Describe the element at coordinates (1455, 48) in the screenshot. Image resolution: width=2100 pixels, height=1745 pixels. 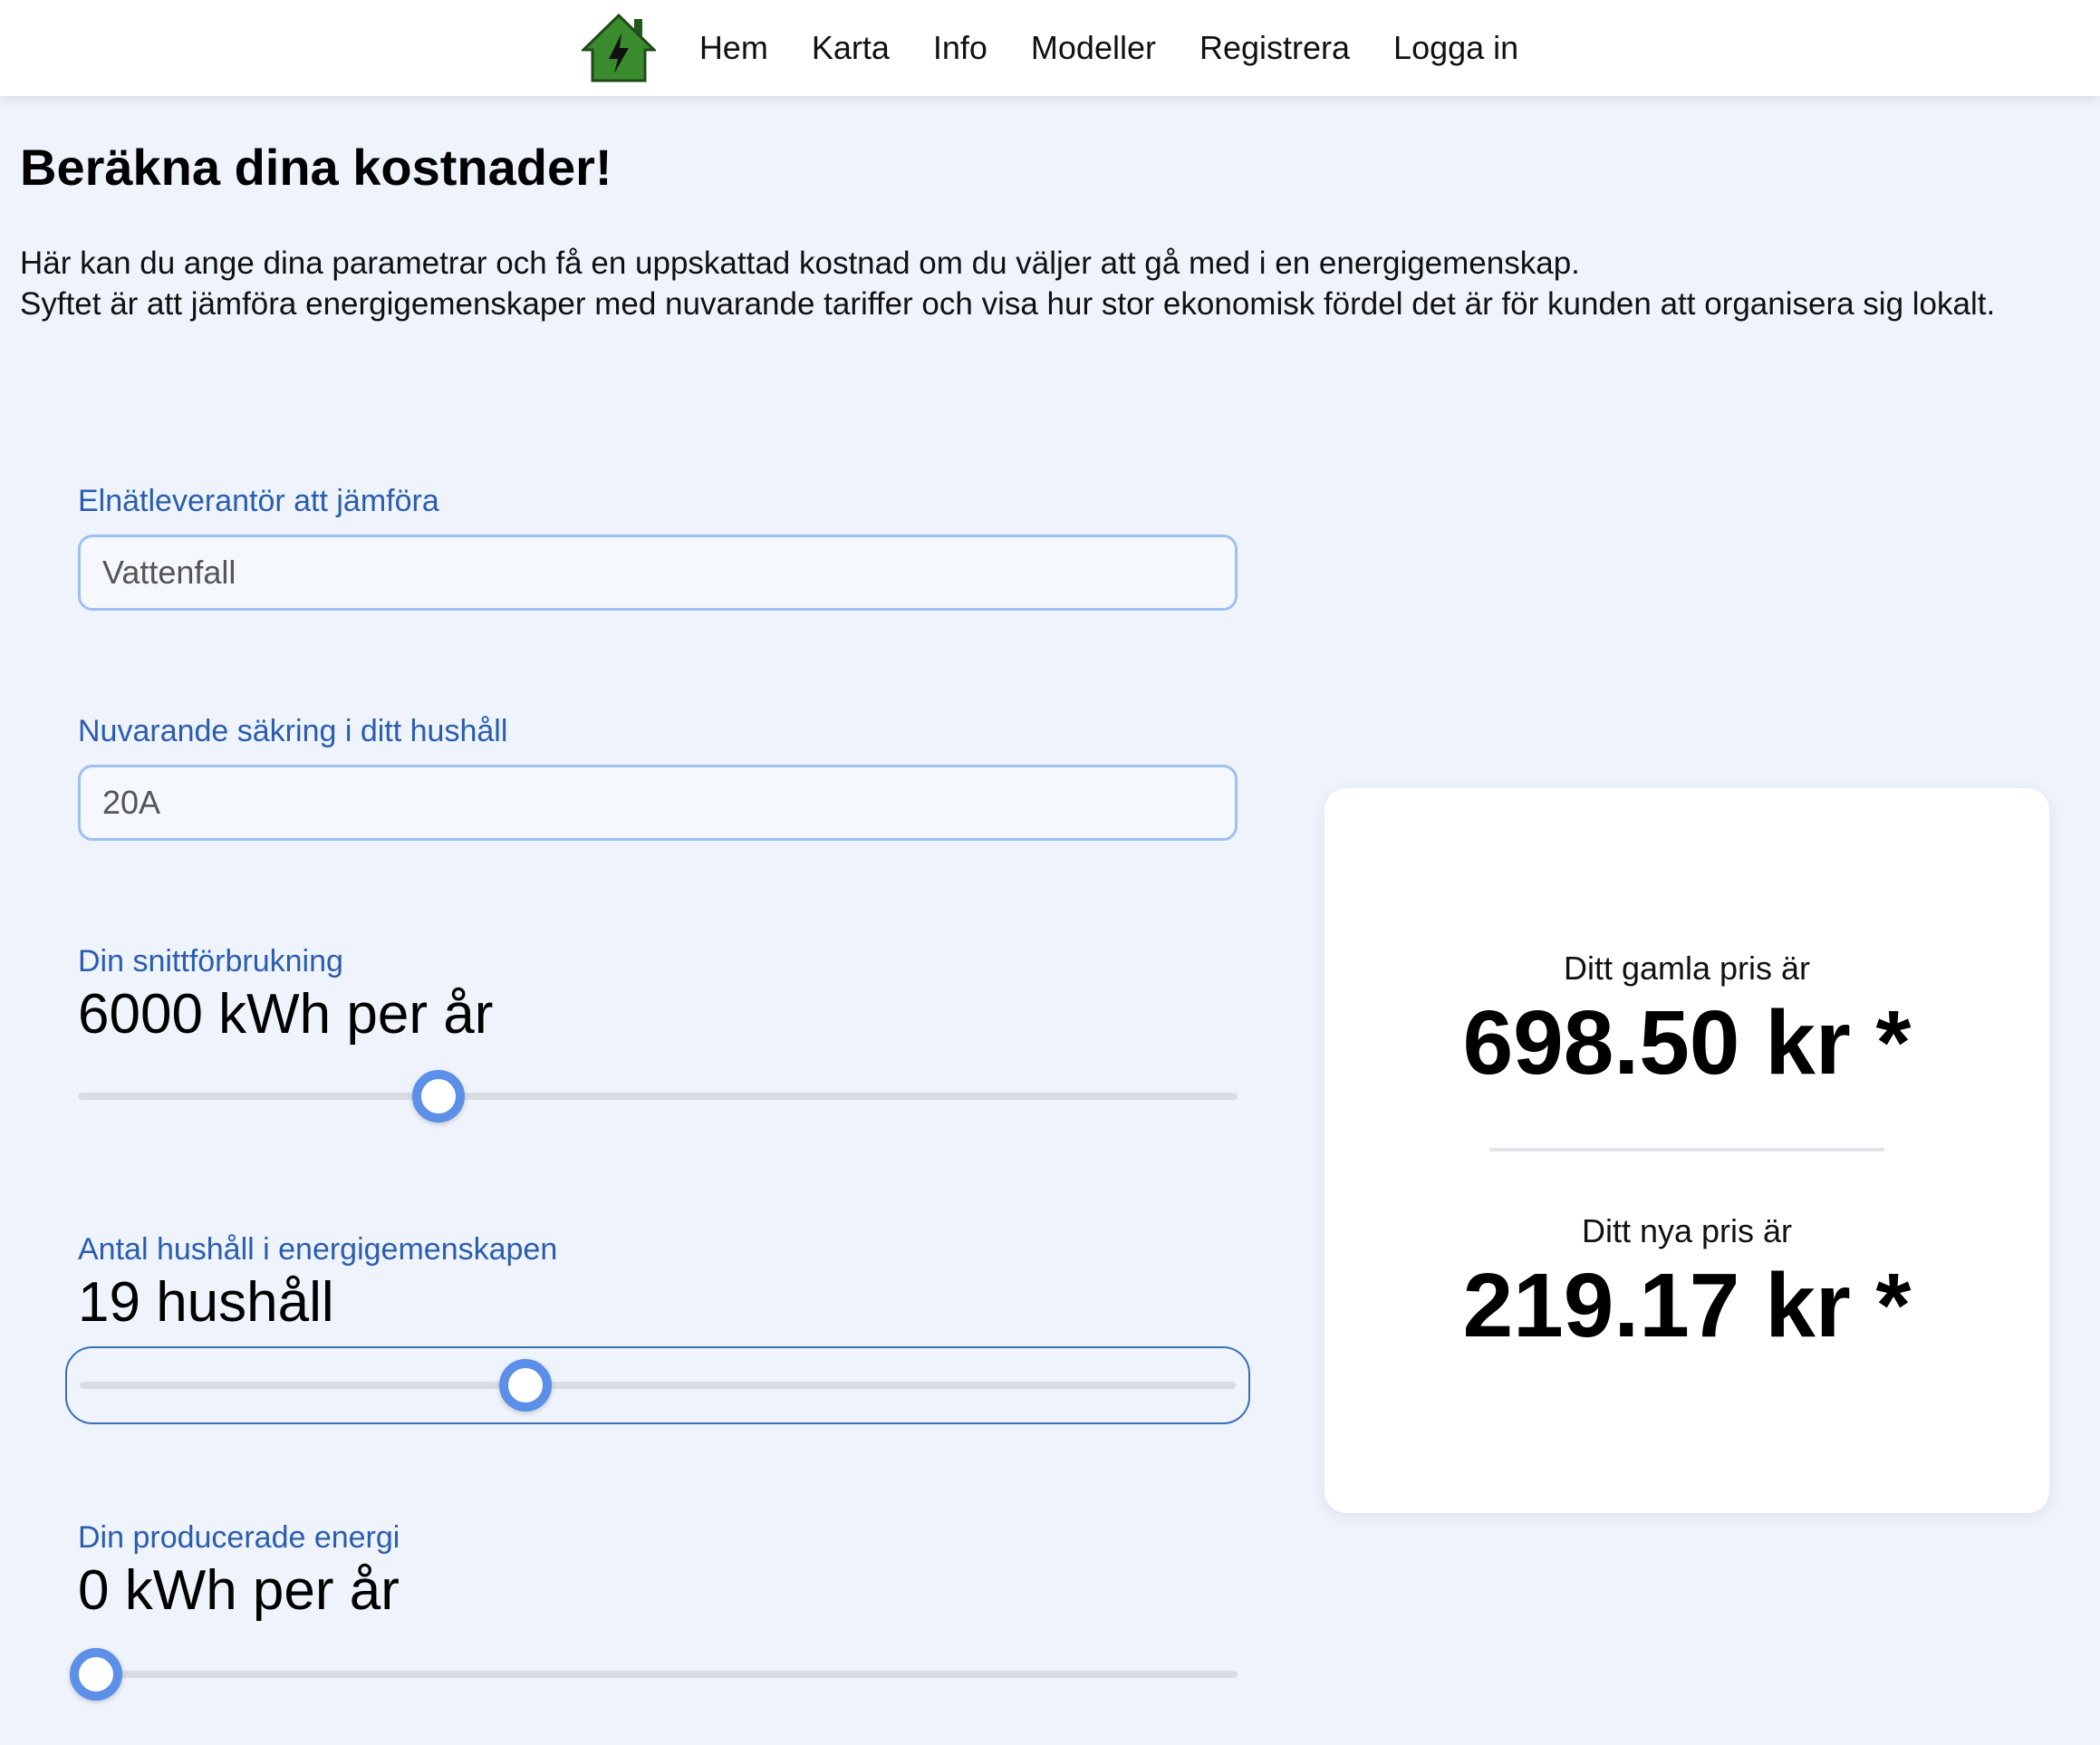
I see `nav-link-logga-in: Logga in` at that location.